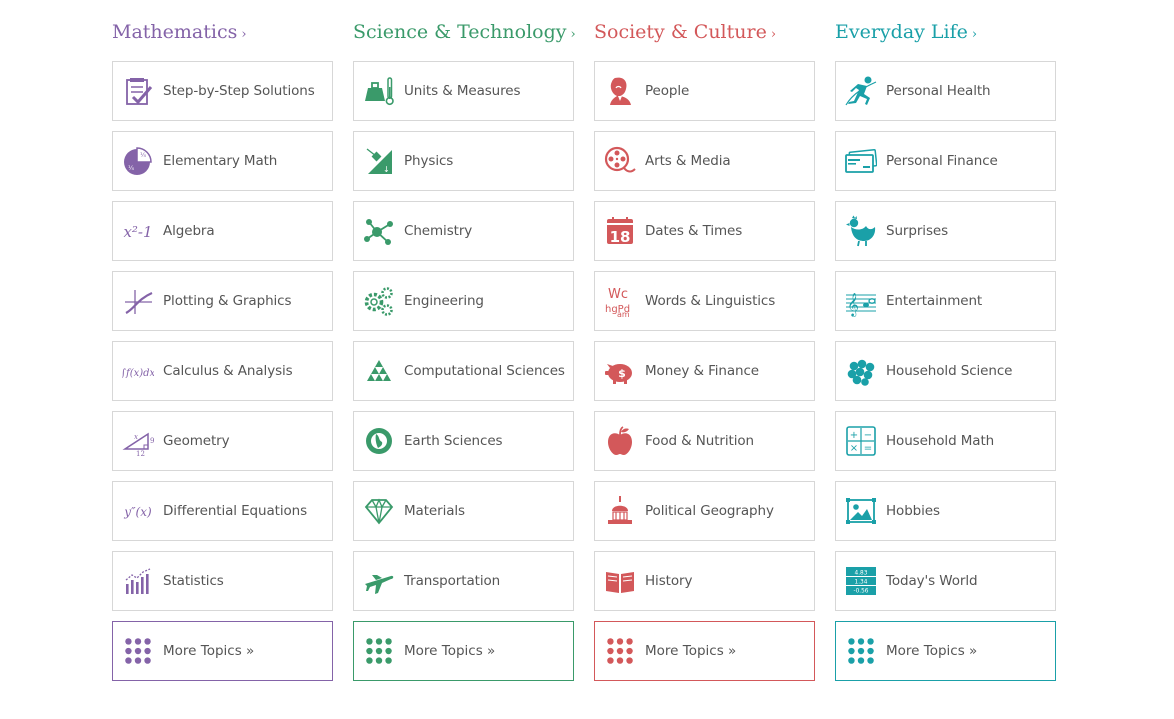  Describe the element at coordinates (945, 581) in the screenshot. I see `topic-tile: 4.83 1.34 -0.56 Today's World` at that location.